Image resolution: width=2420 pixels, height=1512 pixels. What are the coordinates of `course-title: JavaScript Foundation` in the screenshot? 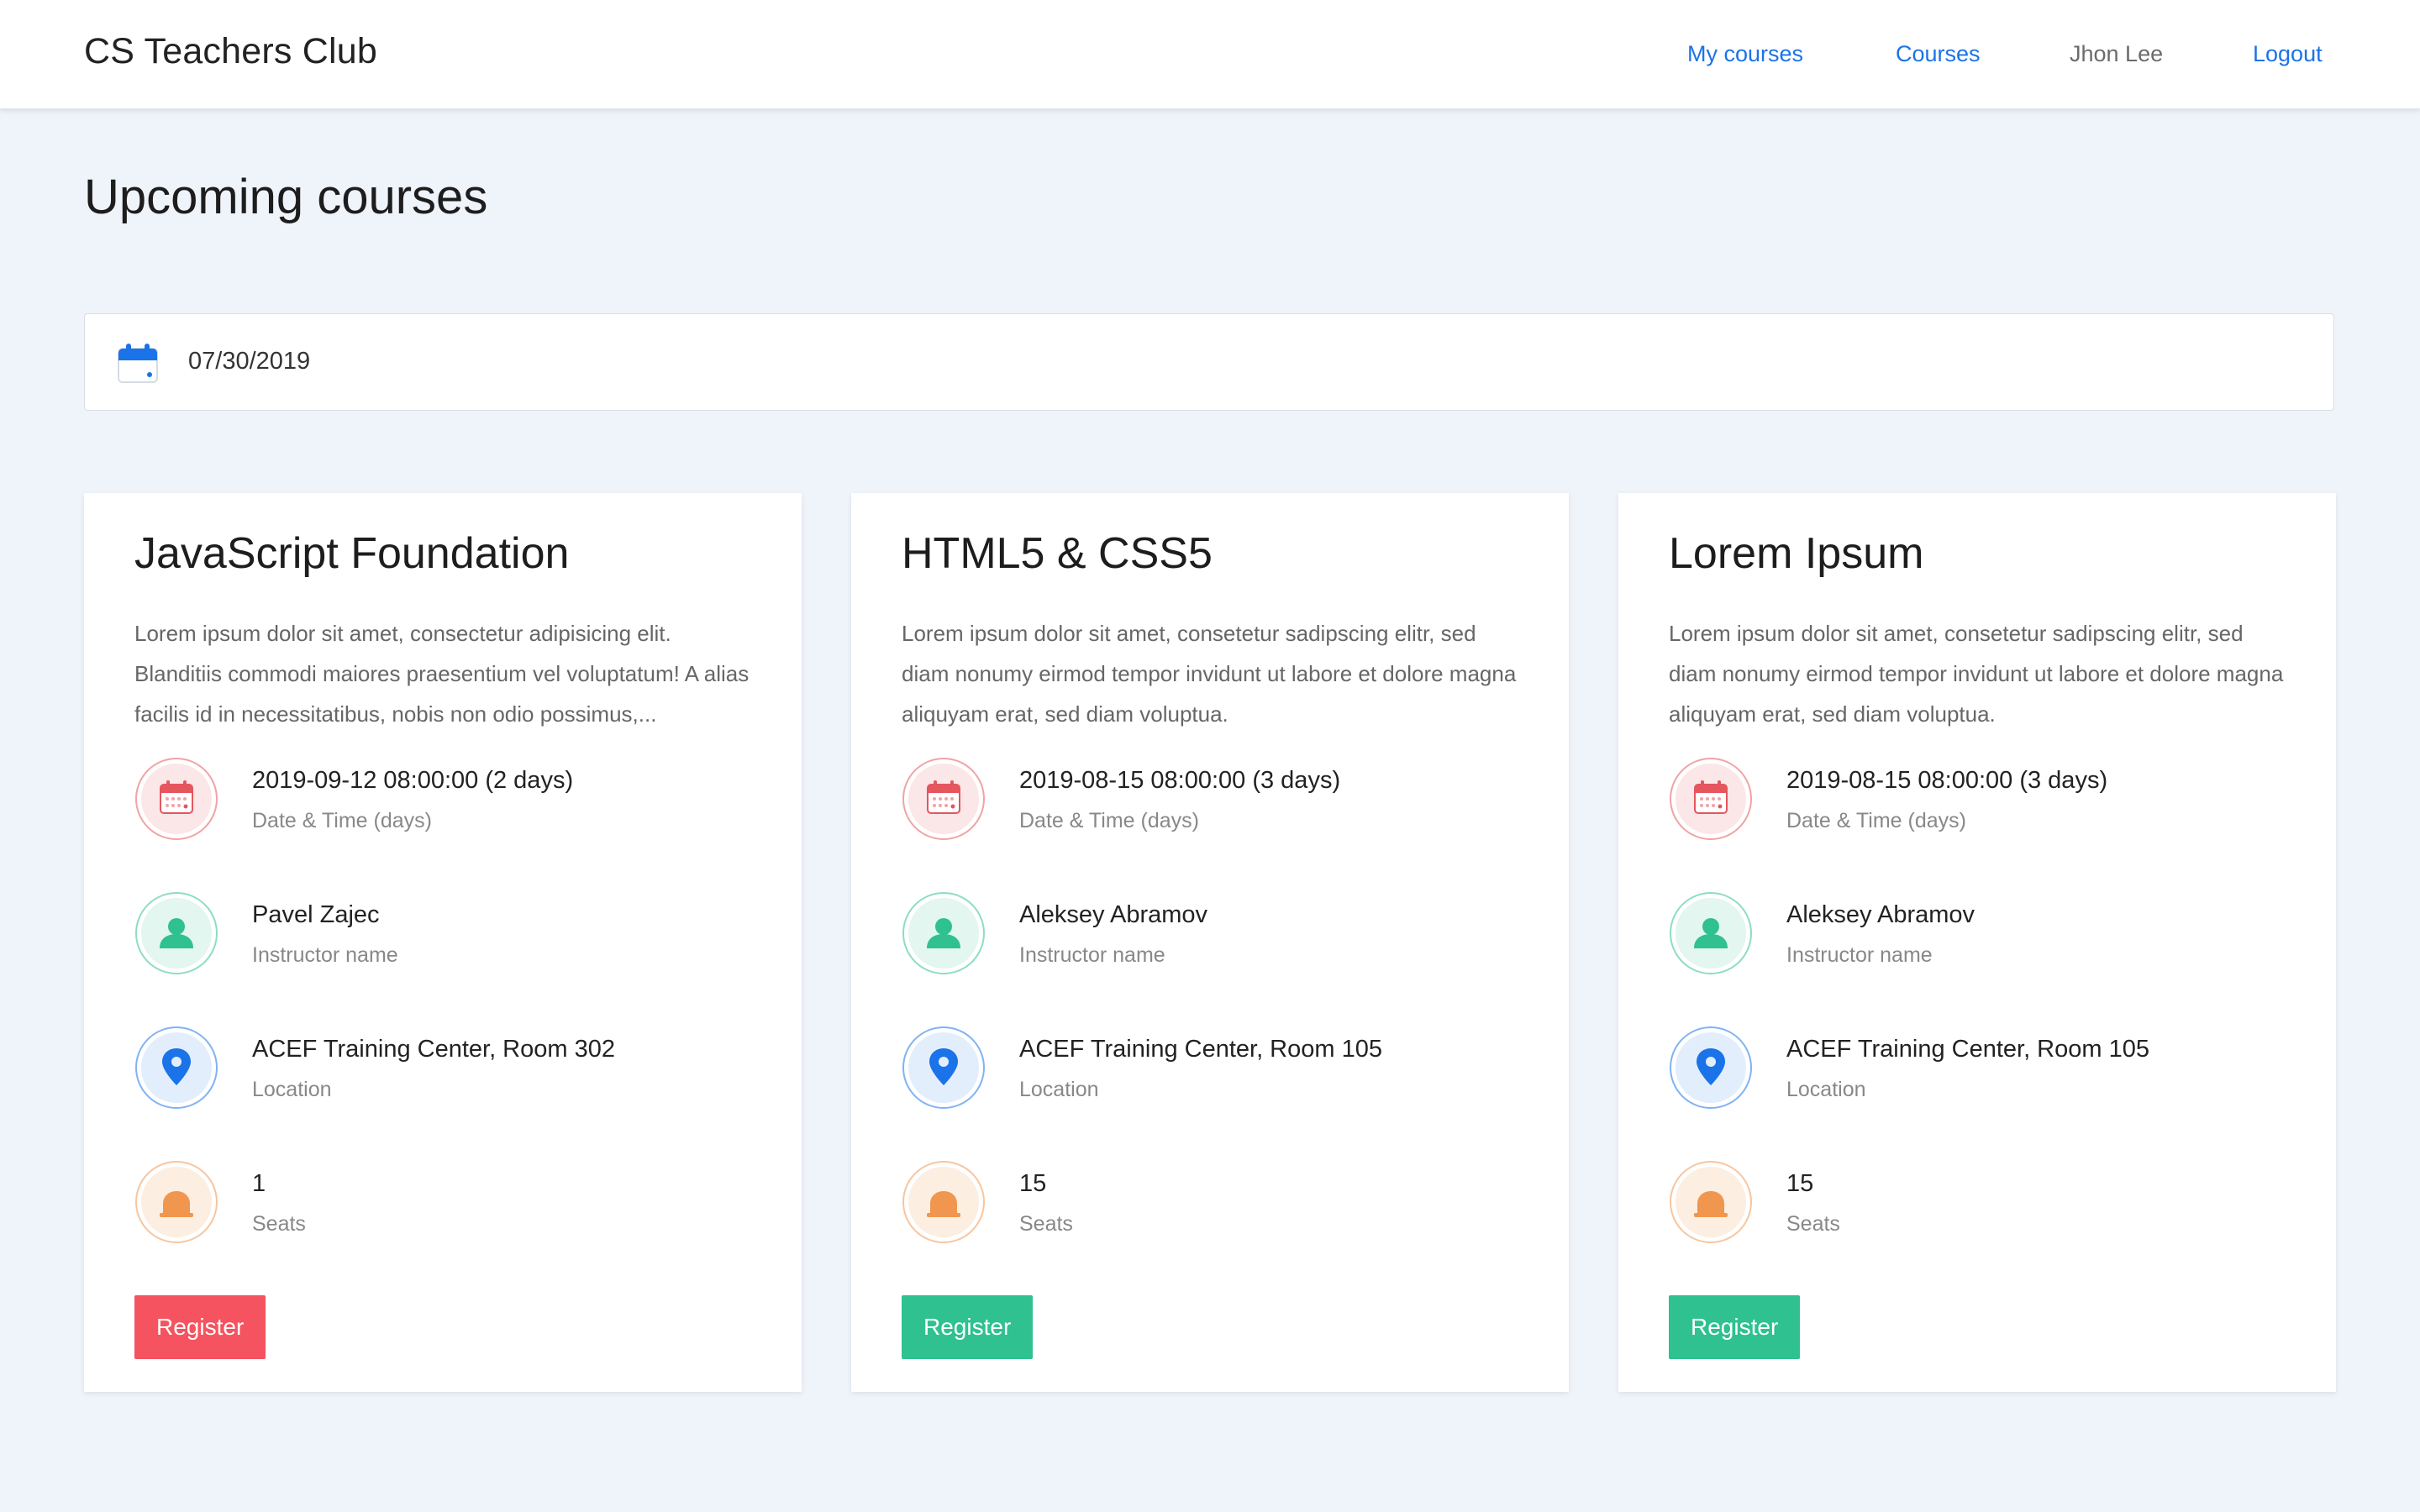 It's located at (352, 553).